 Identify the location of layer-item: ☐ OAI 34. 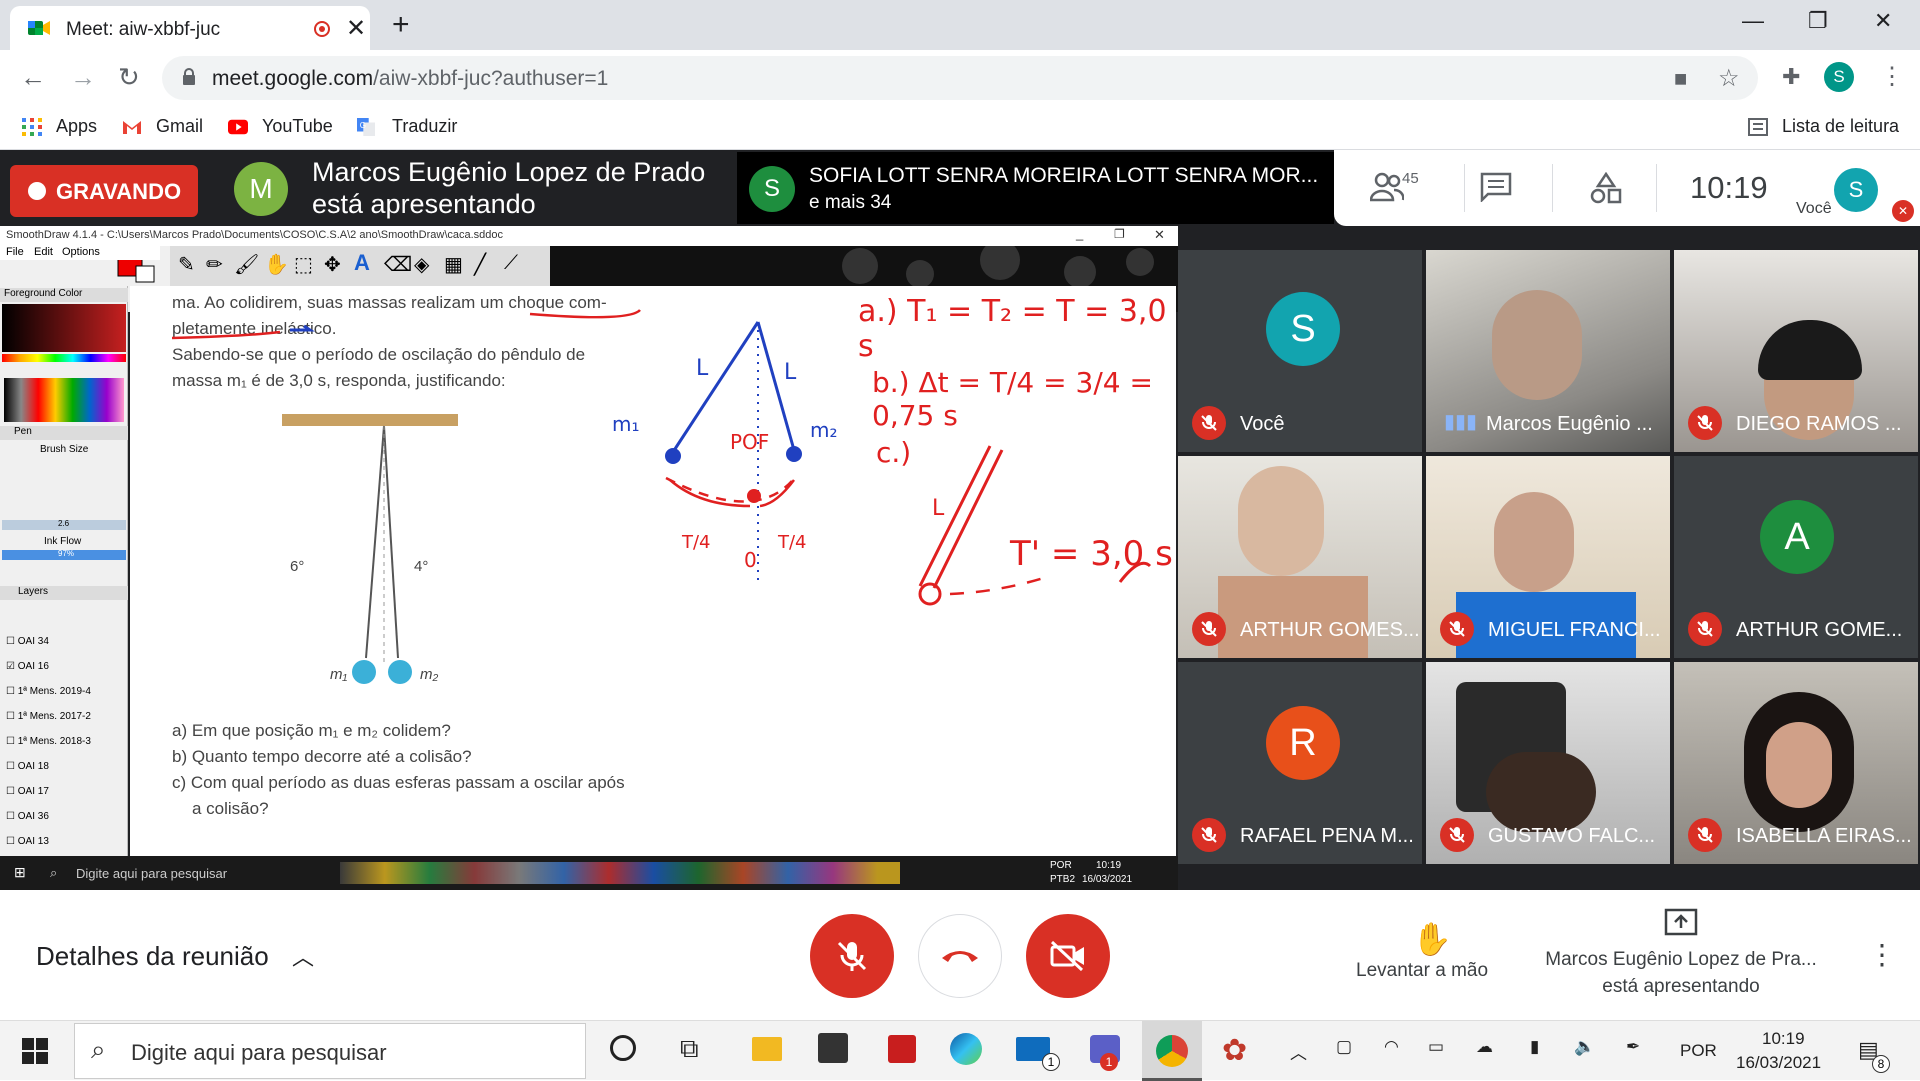
(64, 648).